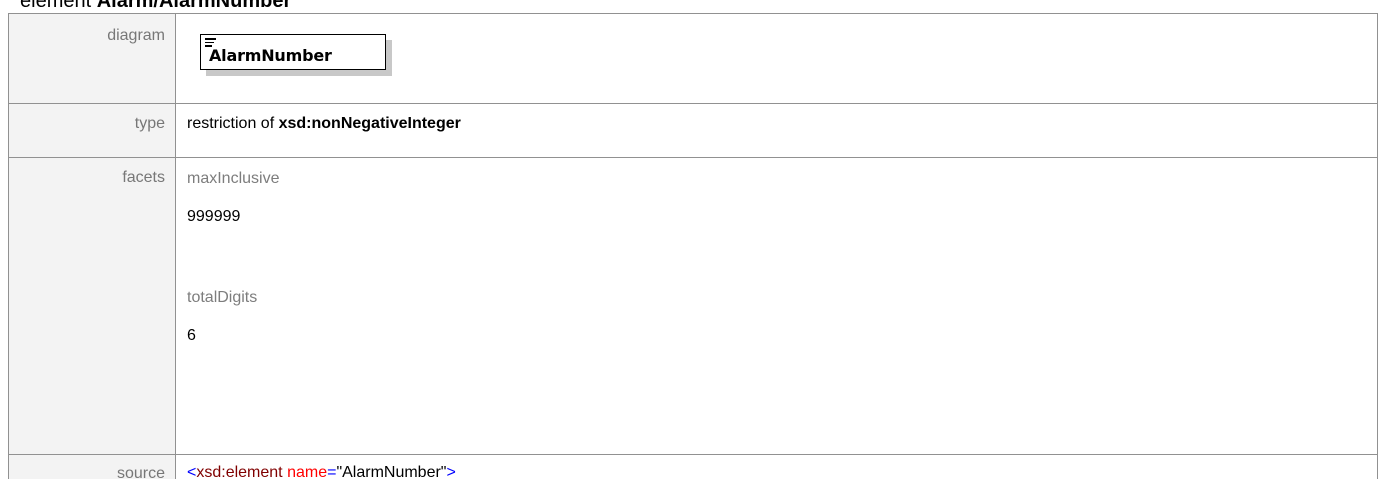  I want to click on source-row: source <xsd:element name="AlarmNumber">, so click(693, 466).